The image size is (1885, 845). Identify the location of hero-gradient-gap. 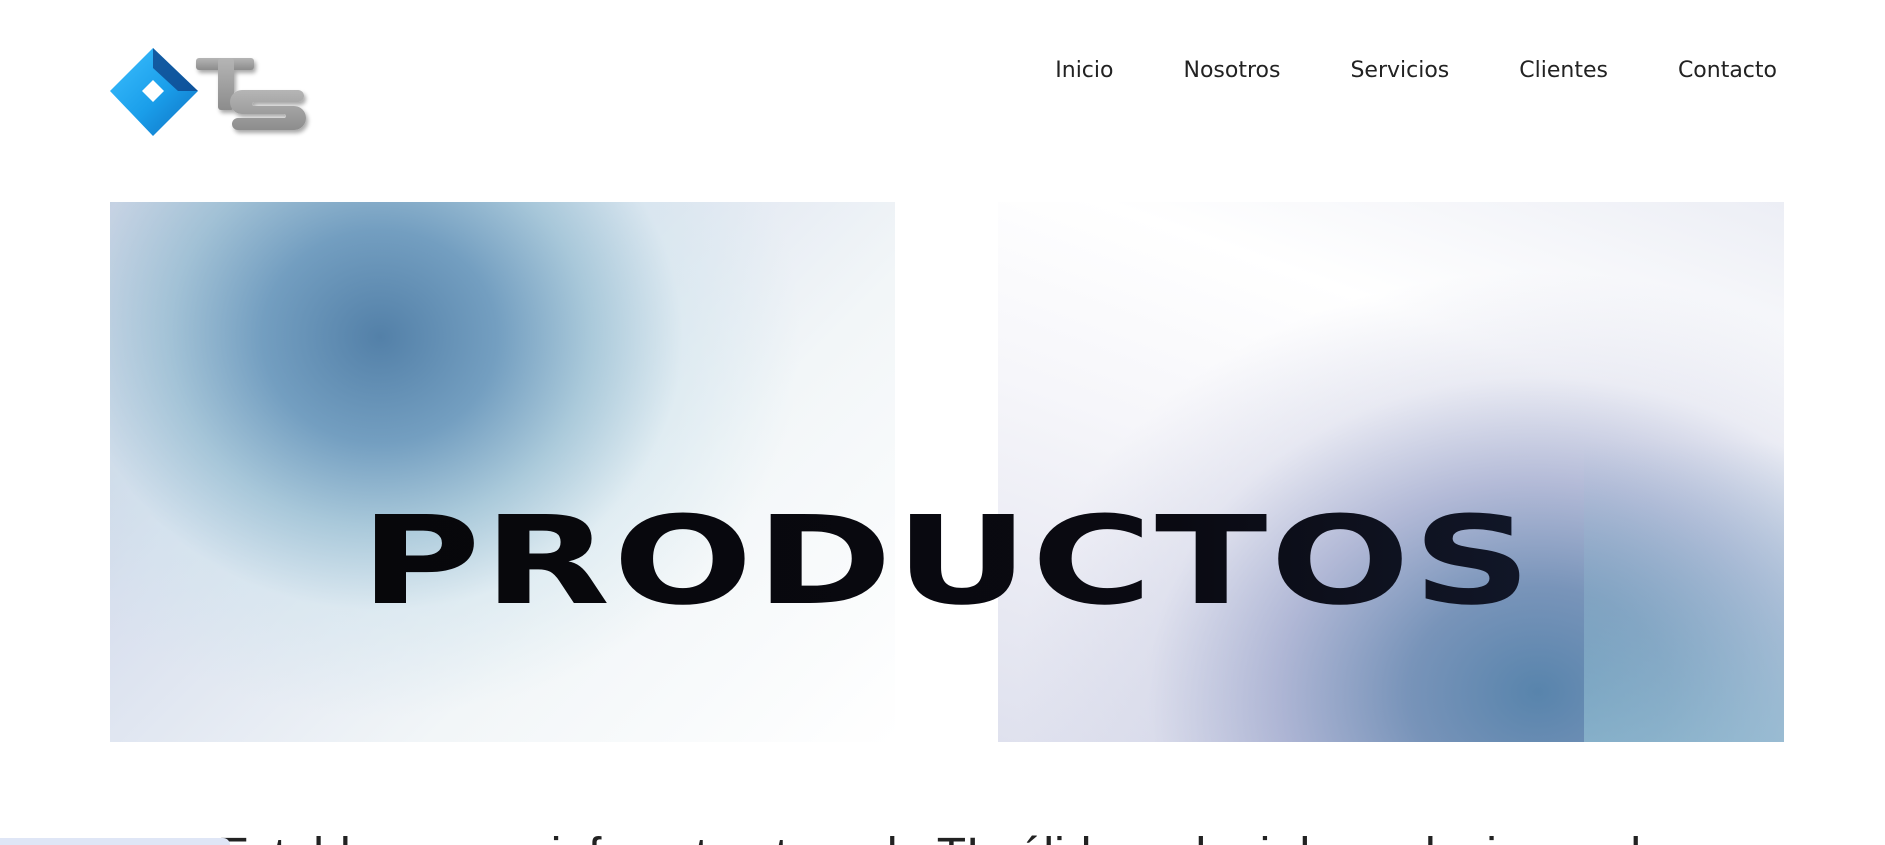
(946, 472).